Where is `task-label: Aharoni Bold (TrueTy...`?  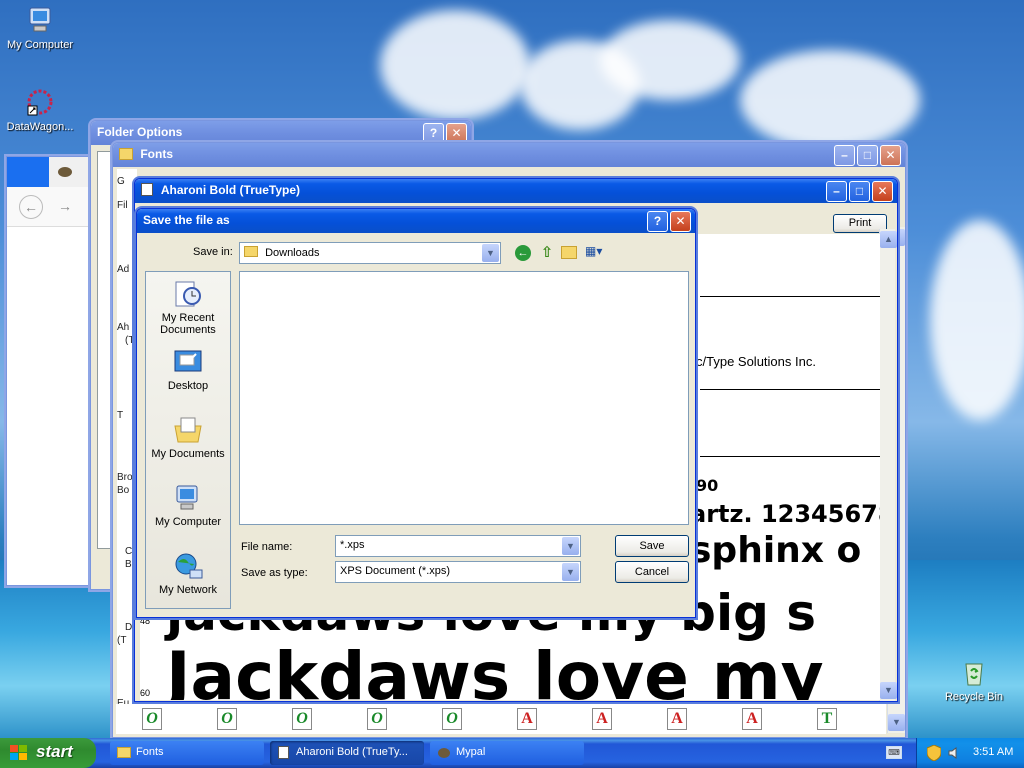
task-label: Aharoni Bold (TrueTy... is located at coordinates (352, 752).